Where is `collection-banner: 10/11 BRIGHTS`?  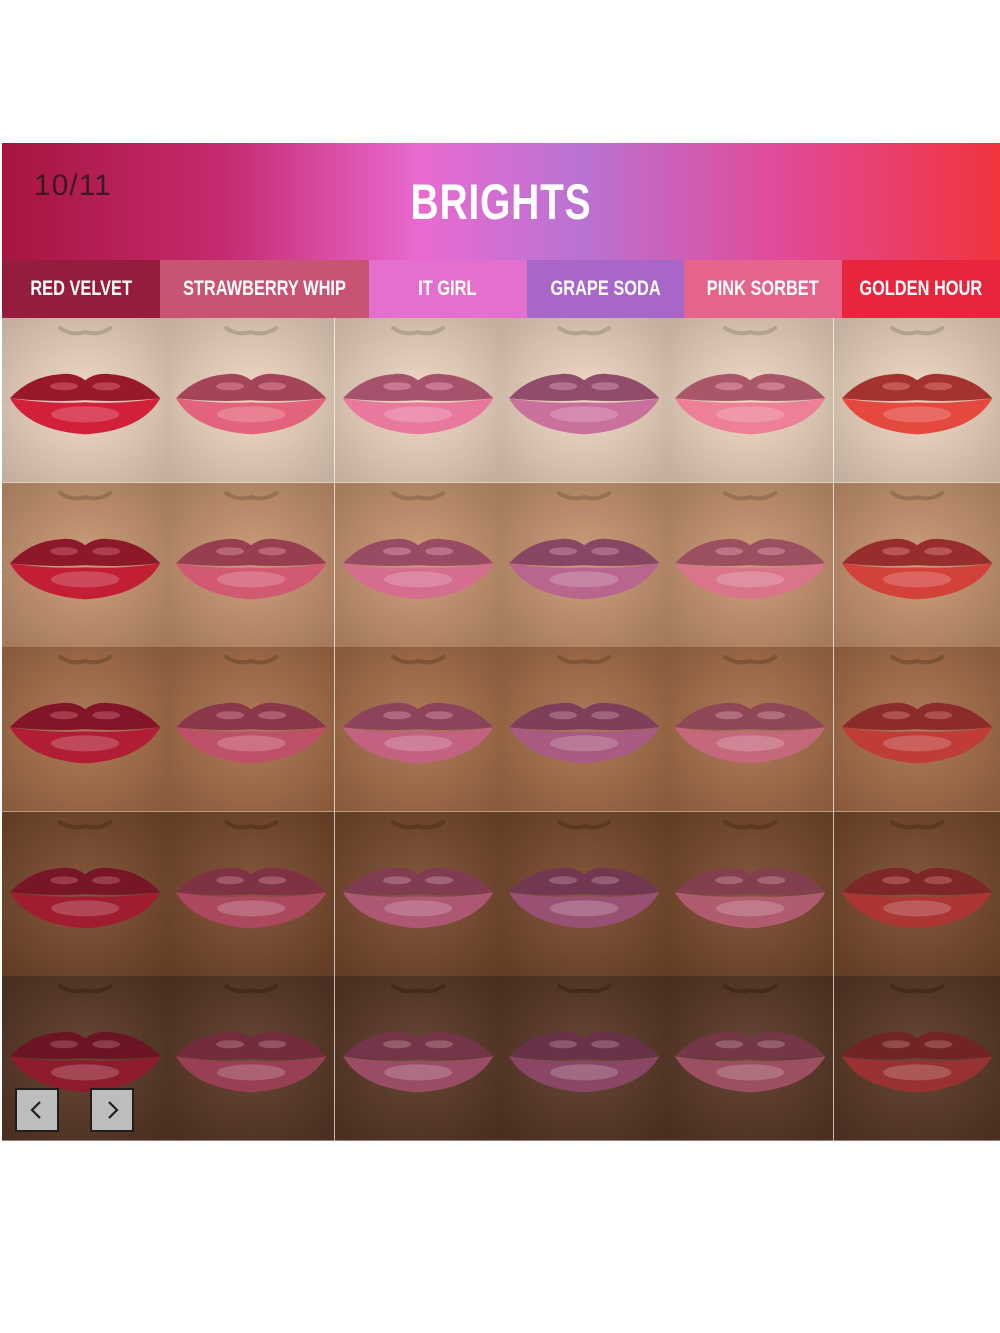 collection-banner: 10/11 BRIGHTS is located at coordinates (501, 201).